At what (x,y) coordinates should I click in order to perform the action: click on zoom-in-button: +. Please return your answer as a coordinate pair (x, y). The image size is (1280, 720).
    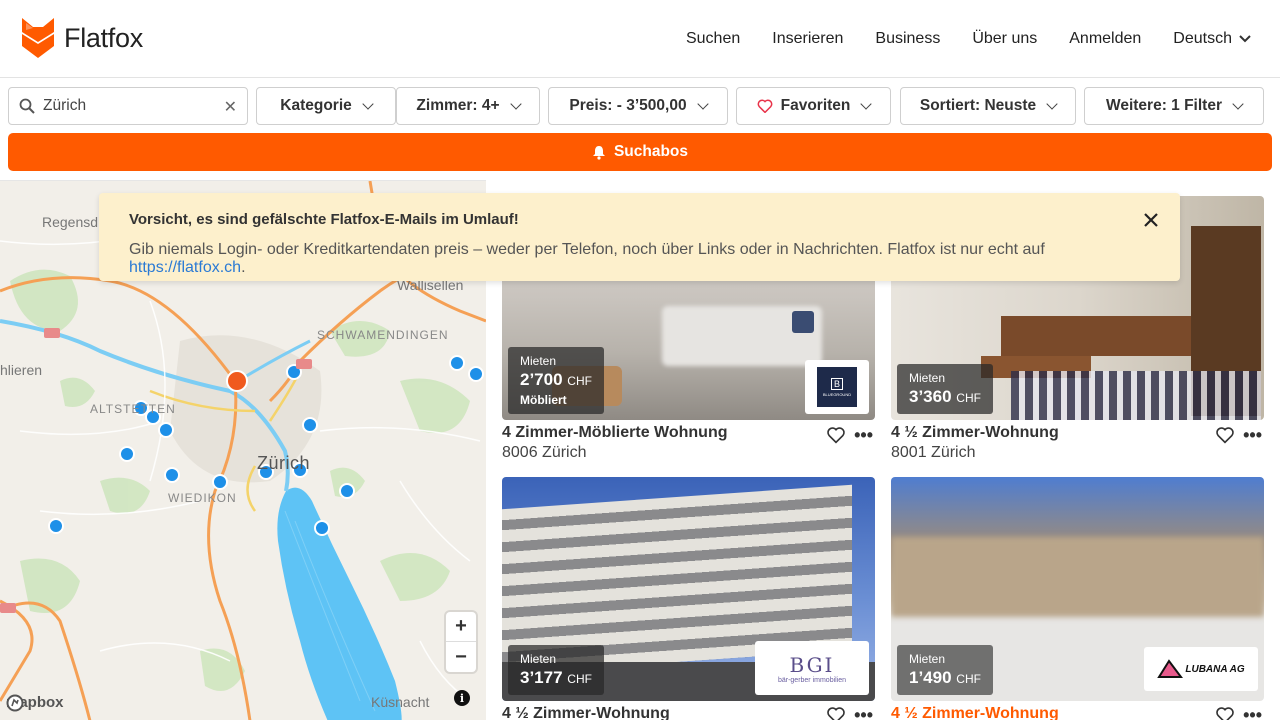
    Looking at the image, I should click on (461, 627).